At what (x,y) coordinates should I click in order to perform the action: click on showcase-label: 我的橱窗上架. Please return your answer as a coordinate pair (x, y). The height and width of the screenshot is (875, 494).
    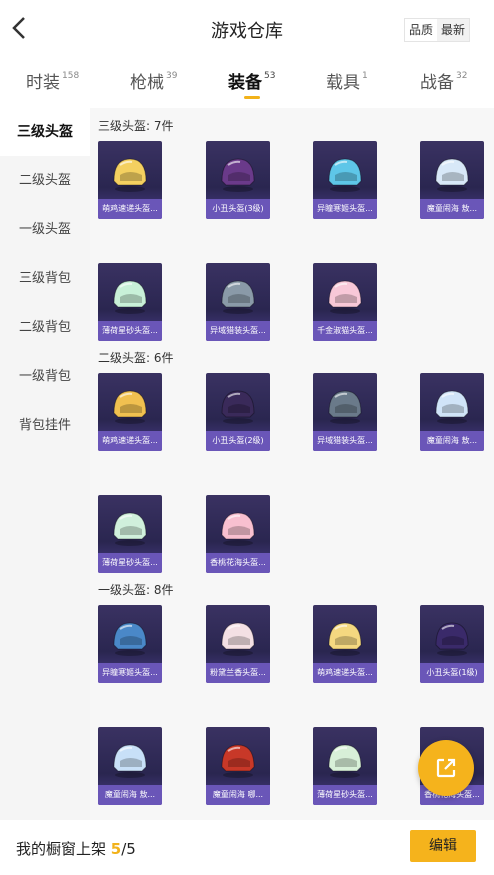
    Looking at the image, I should click on (61, 849).